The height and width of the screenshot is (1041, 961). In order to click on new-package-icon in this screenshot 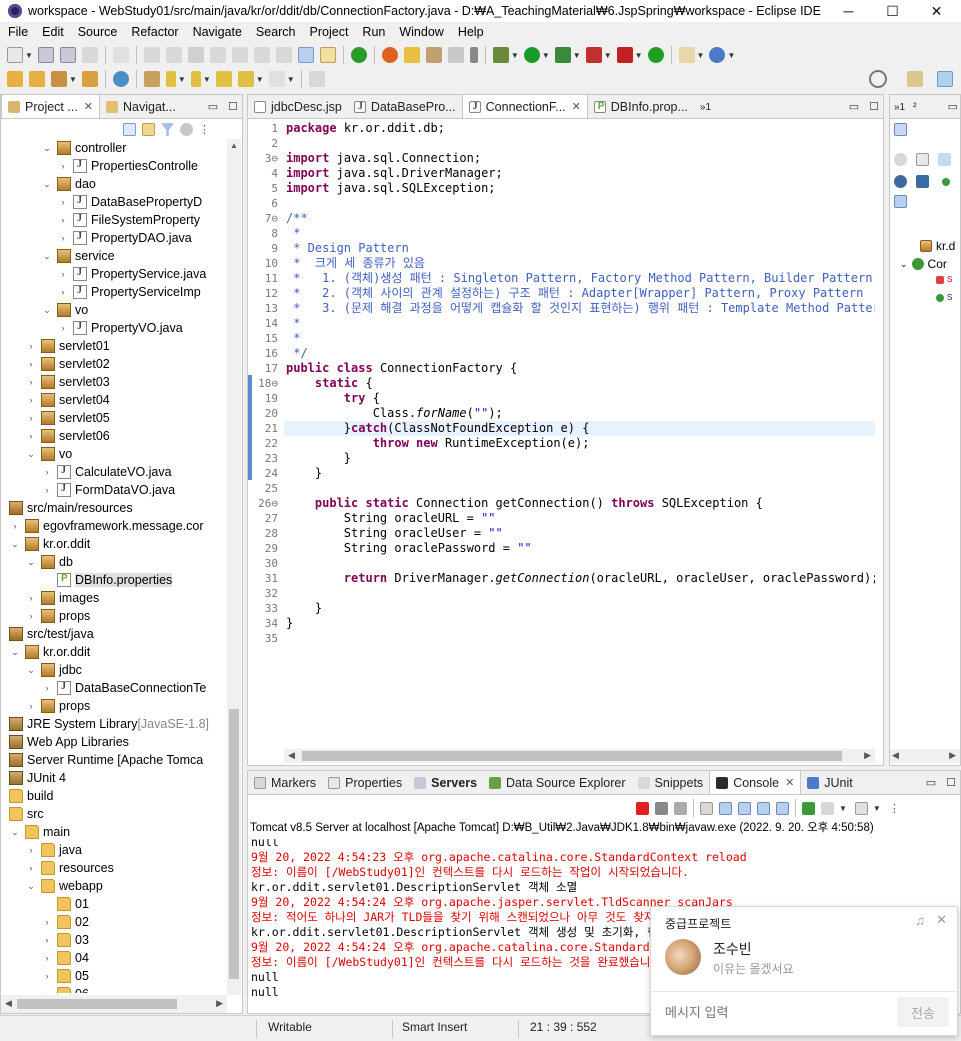, I will do `click(686, 55)`.